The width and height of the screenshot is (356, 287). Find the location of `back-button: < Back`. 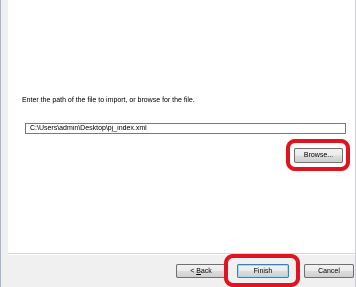

back-button: < Back is located at coordinates (201, 271).